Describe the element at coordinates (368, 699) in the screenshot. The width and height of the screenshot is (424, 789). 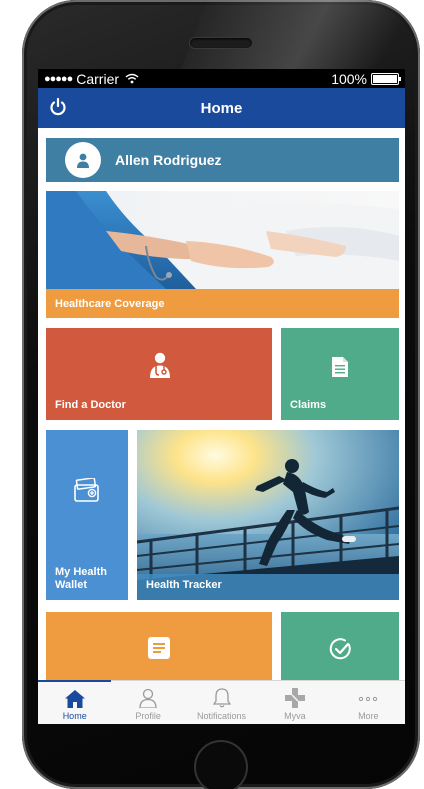
I see `more-dots-icon` at that location.